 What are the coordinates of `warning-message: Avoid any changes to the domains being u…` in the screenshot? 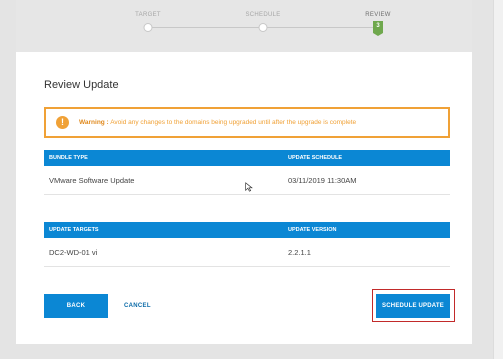 It's located at (233, 122).